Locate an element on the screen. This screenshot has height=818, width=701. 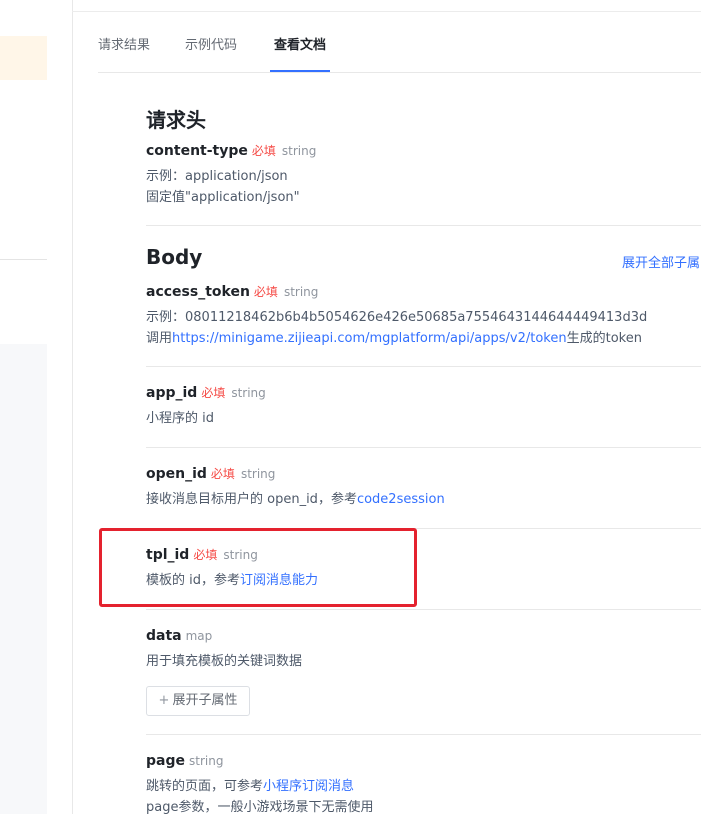
left-panel-divider is located at coordinates (23, 259).